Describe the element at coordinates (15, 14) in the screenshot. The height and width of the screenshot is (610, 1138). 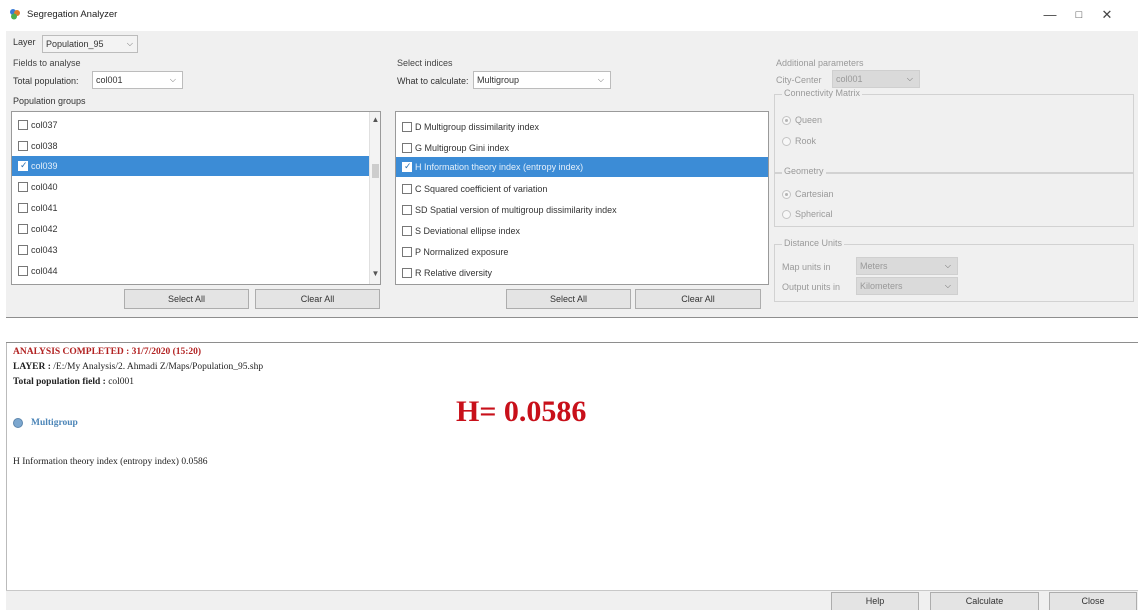
I see `app-icon` at that location.